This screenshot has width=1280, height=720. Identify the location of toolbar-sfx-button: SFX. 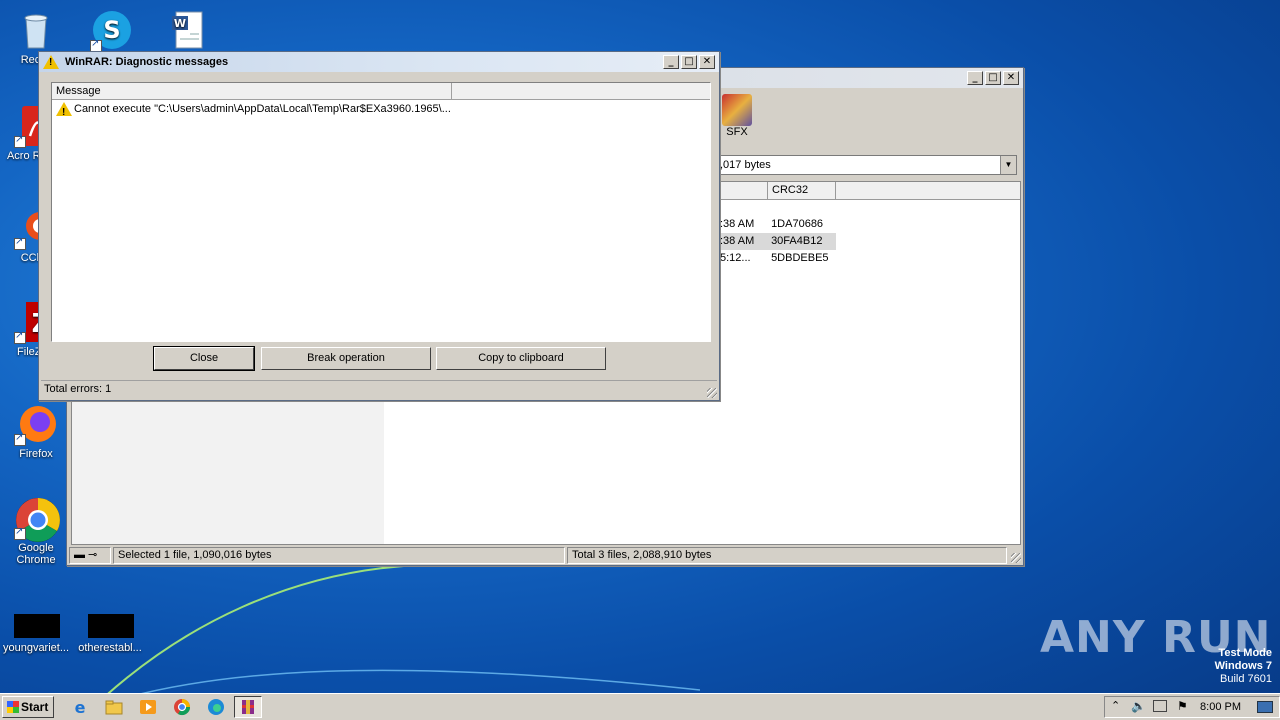
(737, 116).